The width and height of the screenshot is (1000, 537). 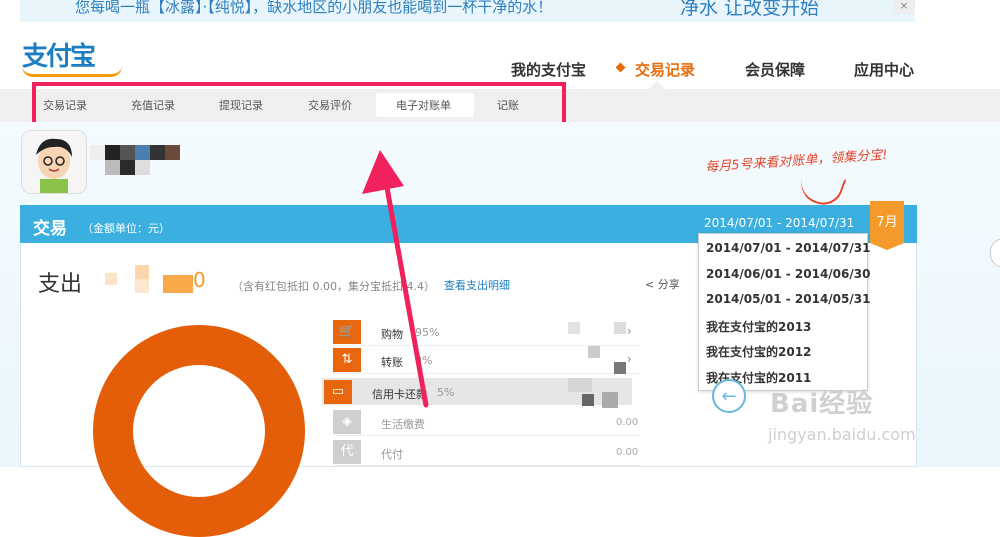 What do you see at coordinates (665, 69) in the screenshot?
I see `nav-transaction-records: 交易记录` at bounding box center [665, 69].